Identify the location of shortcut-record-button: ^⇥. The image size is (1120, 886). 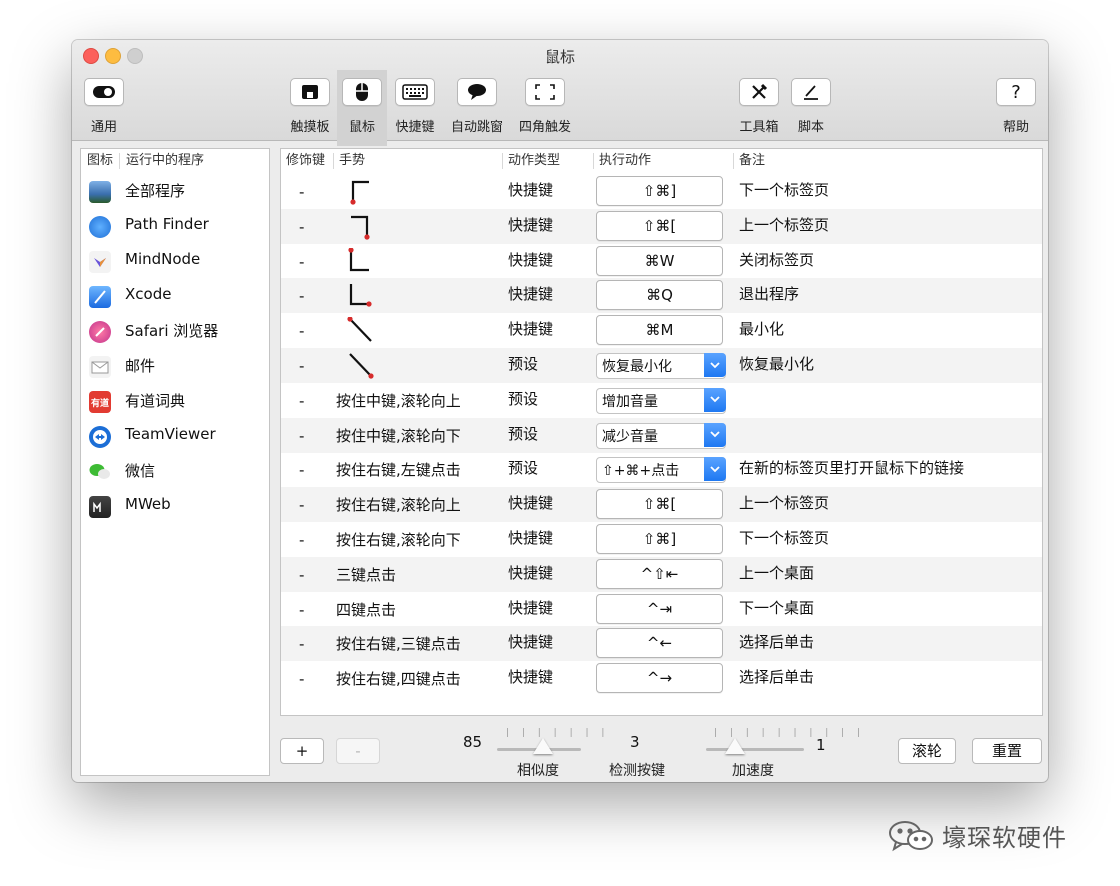
(659, 608).